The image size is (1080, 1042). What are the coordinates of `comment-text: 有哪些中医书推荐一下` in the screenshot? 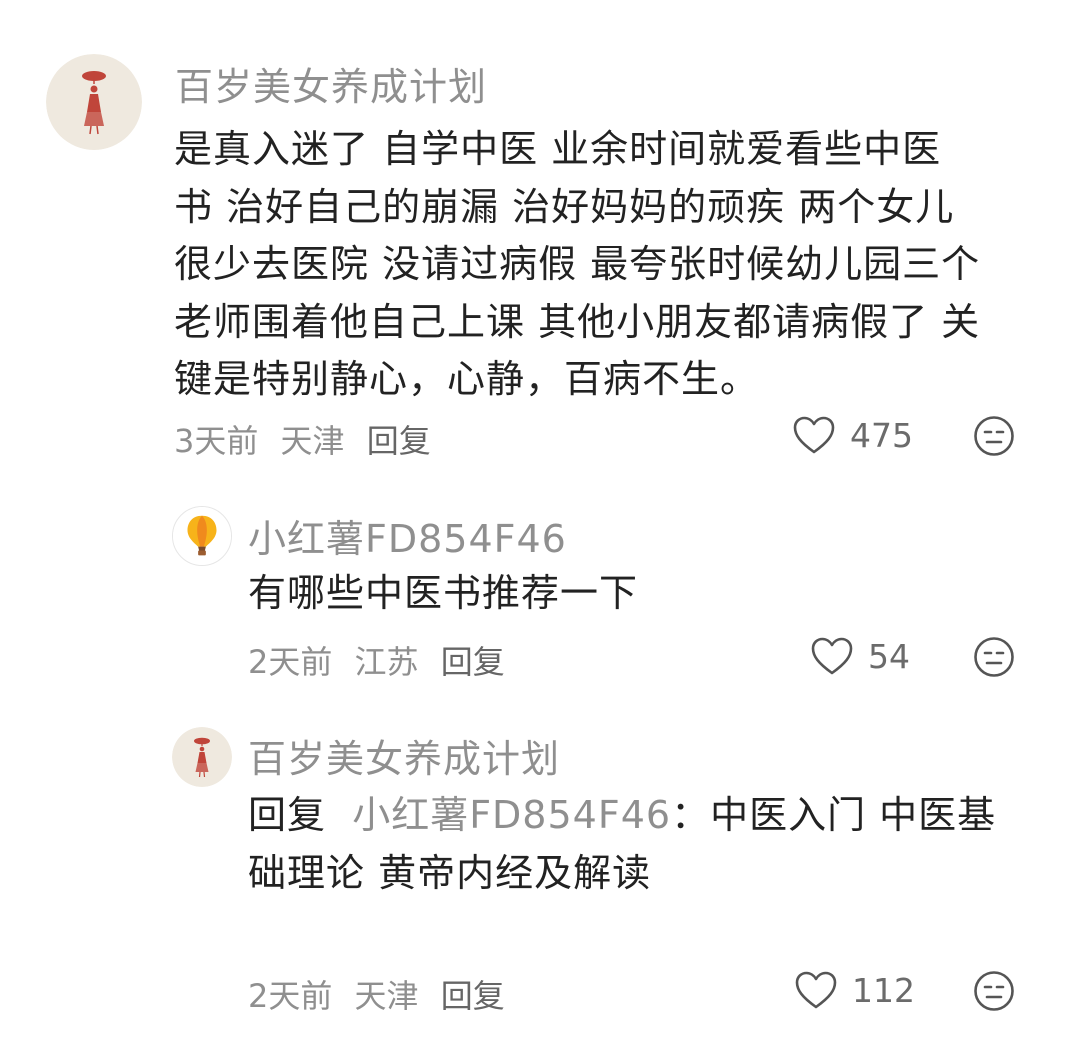 It's located at (443, 594).